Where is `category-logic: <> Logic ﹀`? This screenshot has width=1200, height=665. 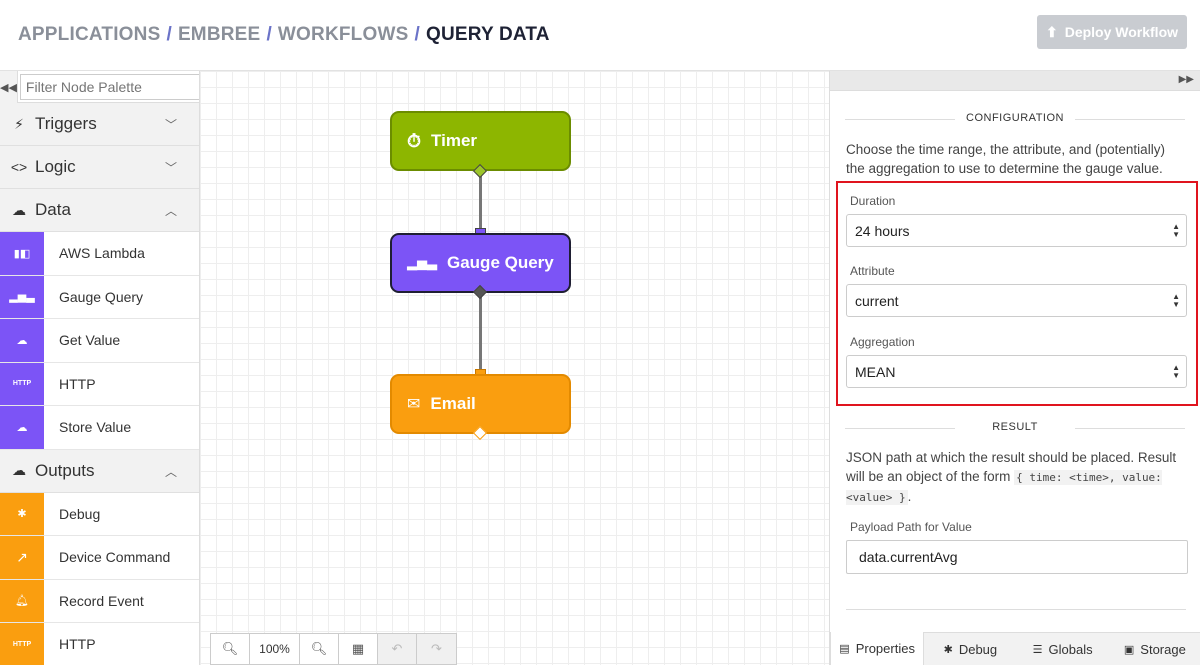
category-logic: <> Logic ﹀ is located at coordinates (99, 167).